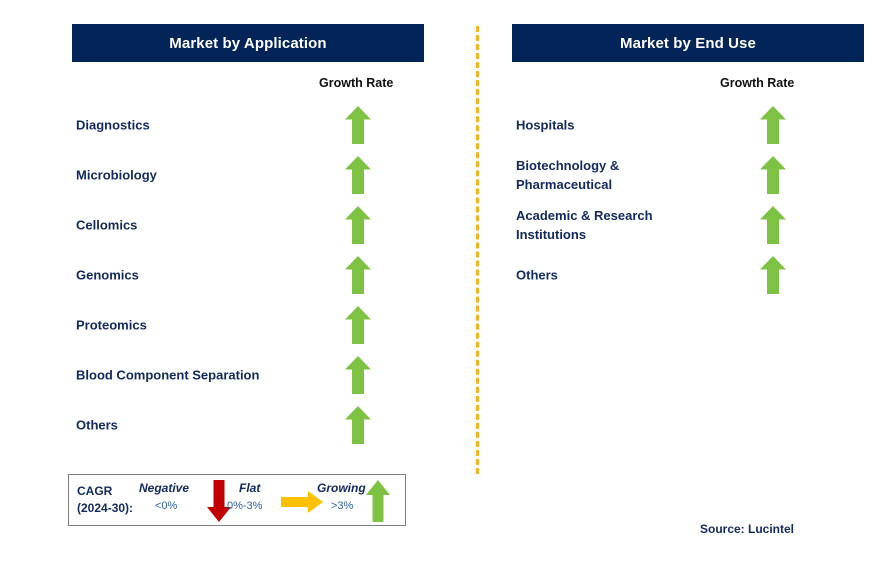  Describe the element at coordinates (545, 125) in the screenshot. I see `row-label: Hospitals` at that location.